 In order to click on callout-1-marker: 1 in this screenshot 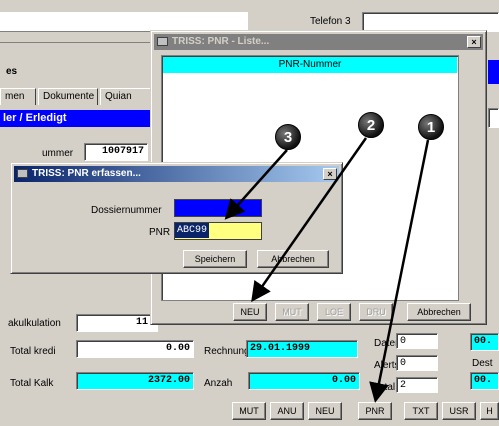, I will do `click(431, 127)`.